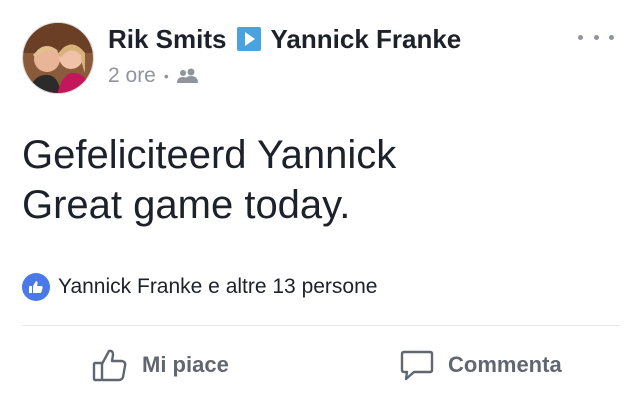  What do you see at coordinates (209, 155) in the screenshot?
I see `post-text-line: Gefeliciteerd Yannick` at bounding box center [209, 155].